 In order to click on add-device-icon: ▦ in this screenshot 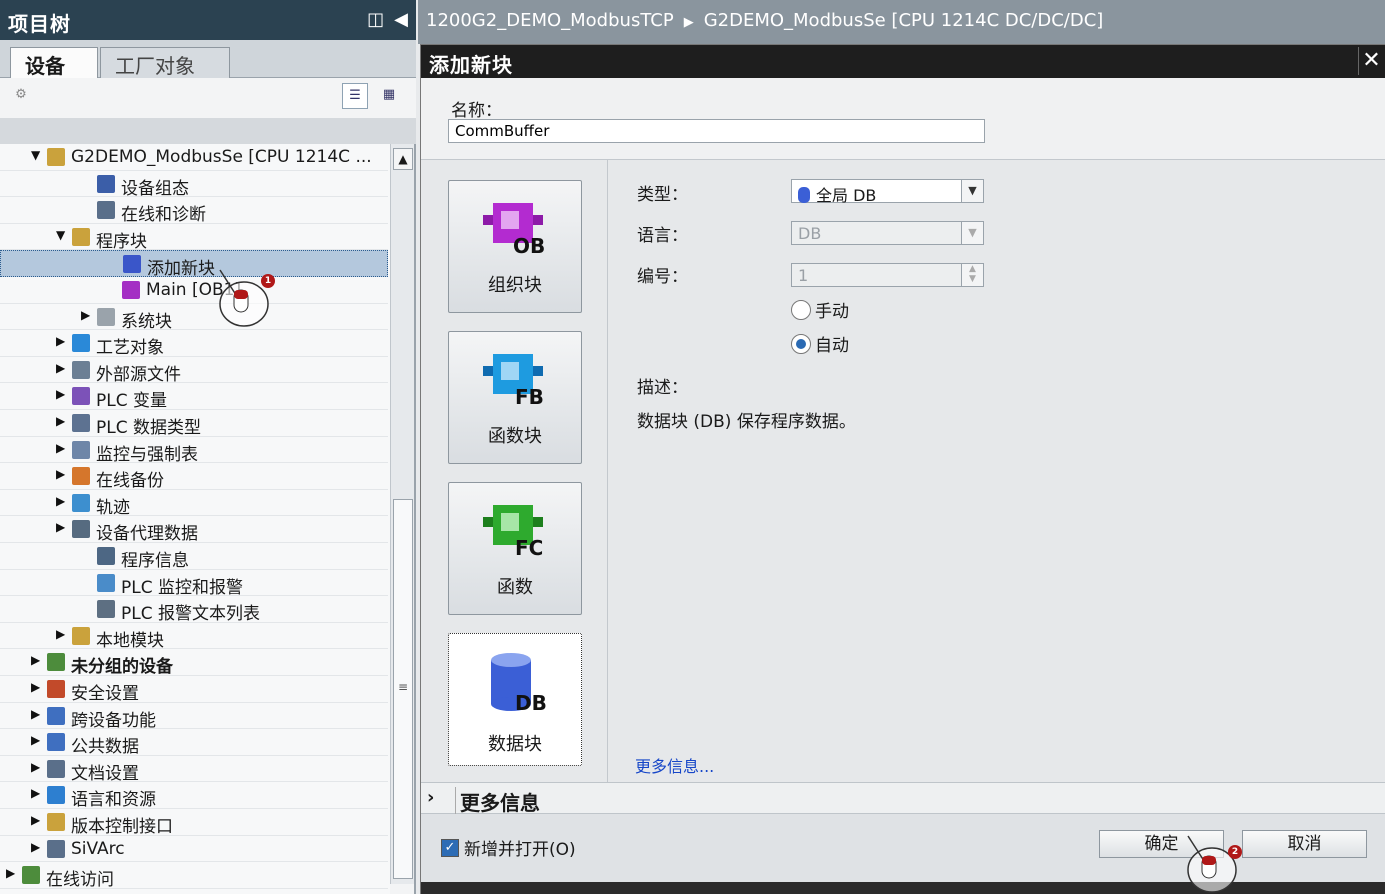, I will do `click(389, 96)`.